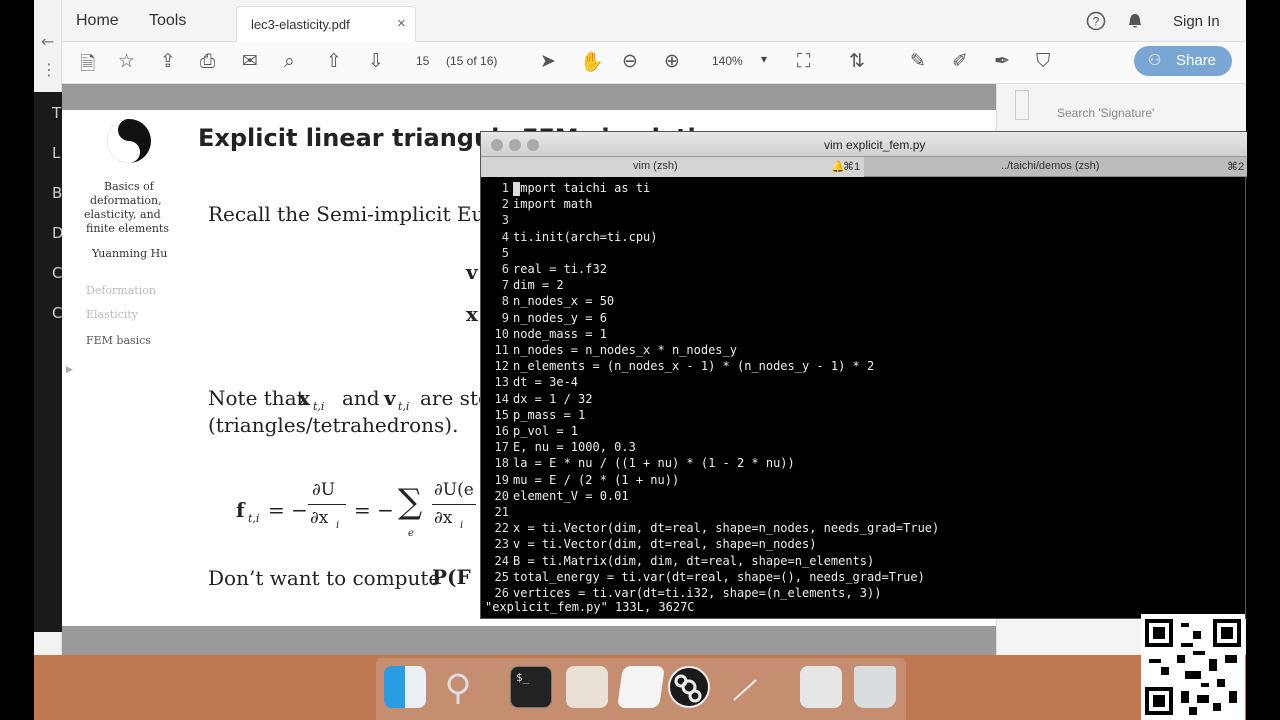 The width and height of the screenshot is (1280, 720). I want to click on sign-icon: ✒, so click(1002, 61).